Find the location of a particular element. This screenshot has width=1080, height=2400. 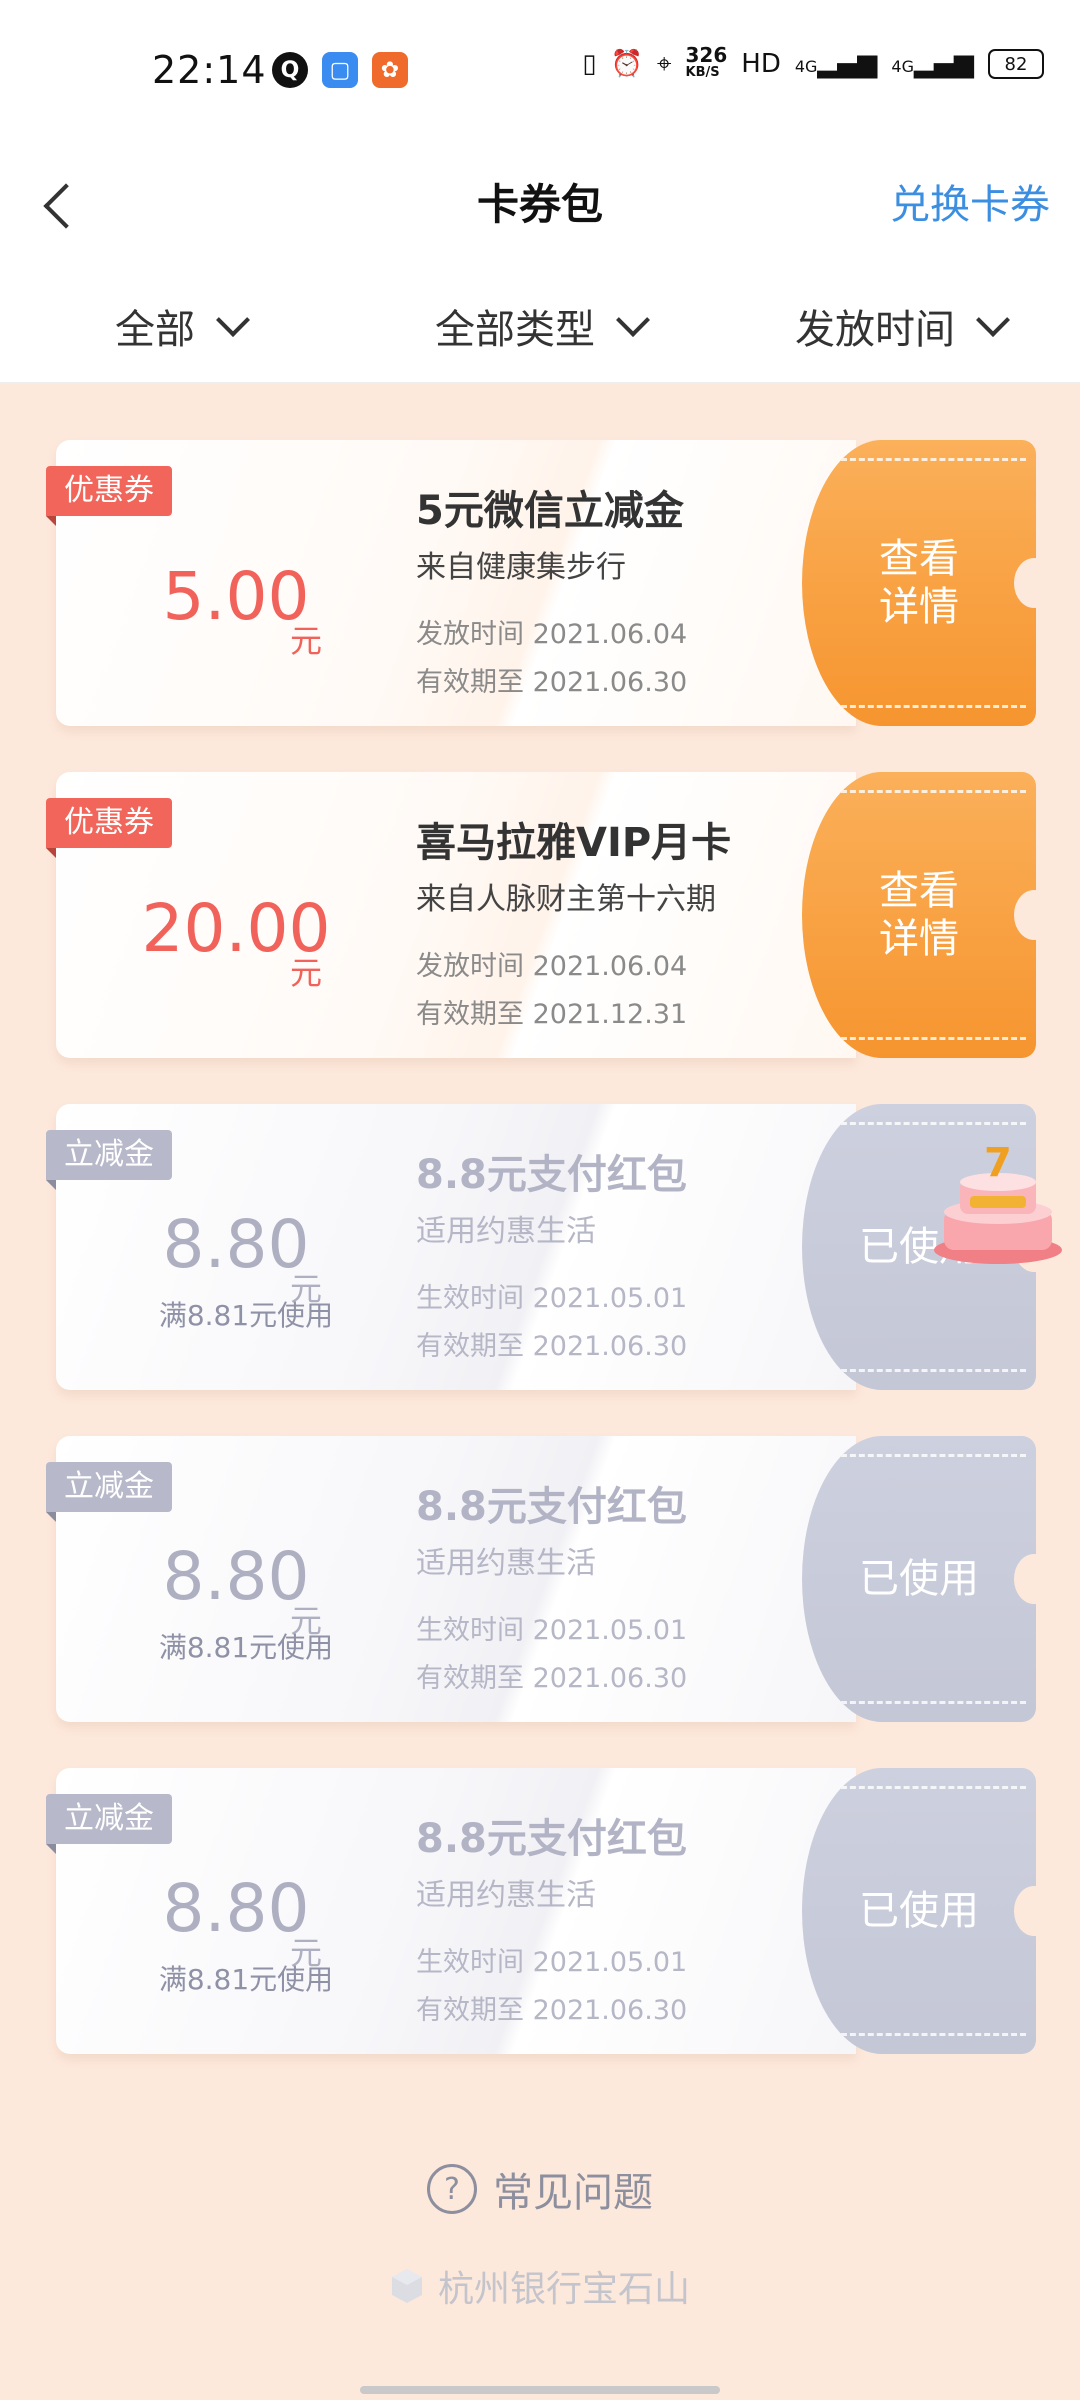

filter-type-label: 全部类型 is located at coordinates (515, 330).